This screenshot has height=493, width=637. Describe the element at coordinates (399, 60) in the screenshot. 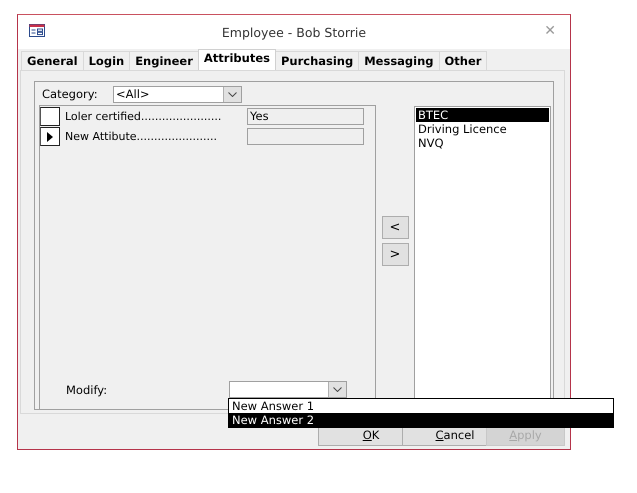

I see `tab: Messaging` at that location.